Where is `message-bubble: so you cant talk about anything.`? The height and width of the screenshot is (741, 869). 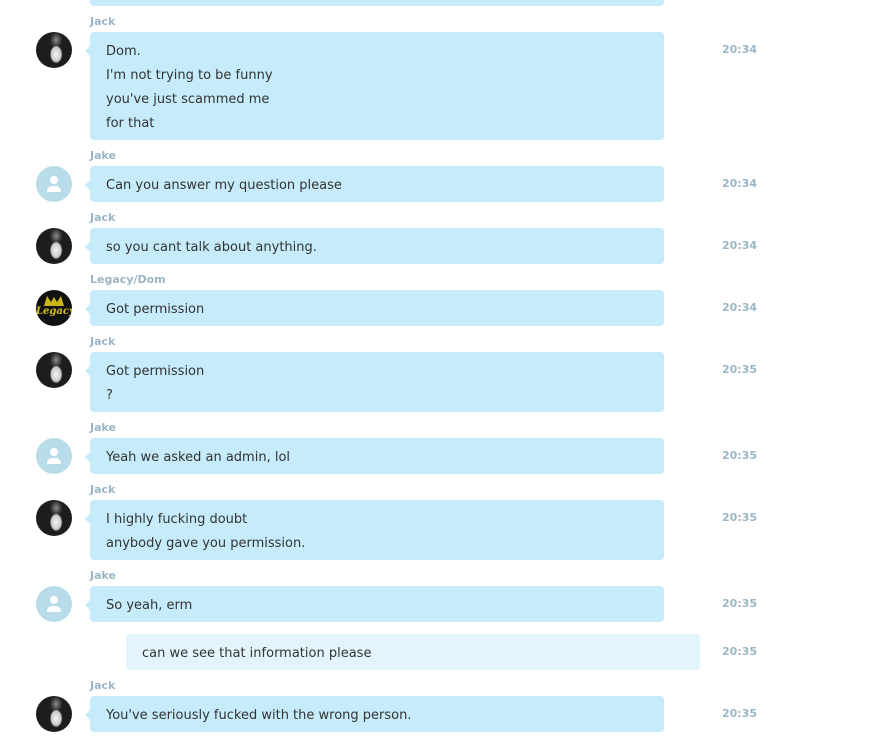
message-bubble: so you cant talk about anything. is located at coordinates (374, 246).